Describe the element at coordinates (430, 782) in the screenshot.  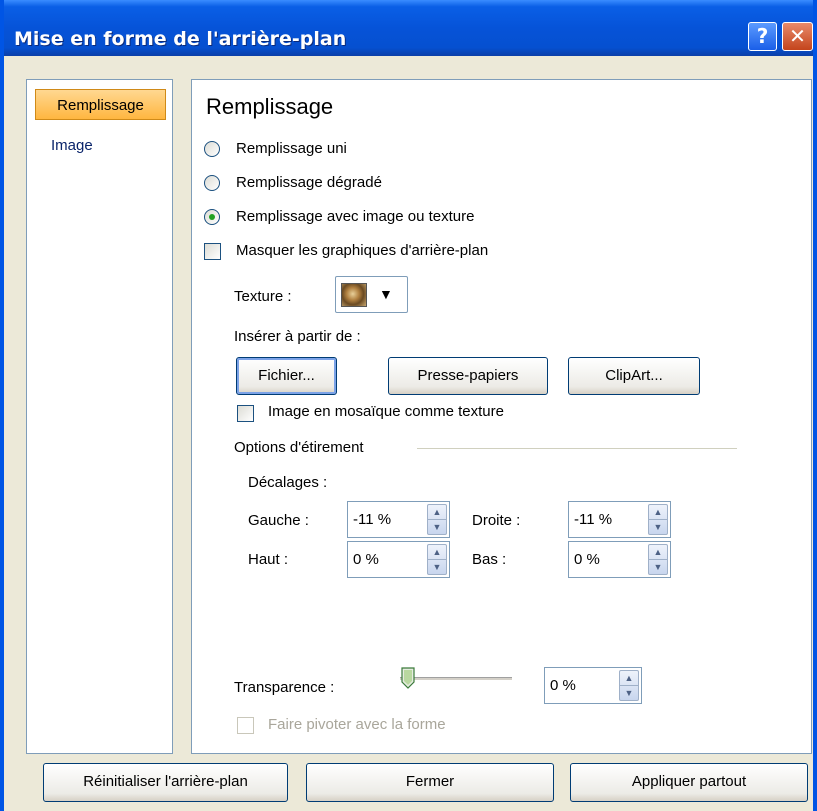
I see `close-dialog-button: Fermer` at that location.